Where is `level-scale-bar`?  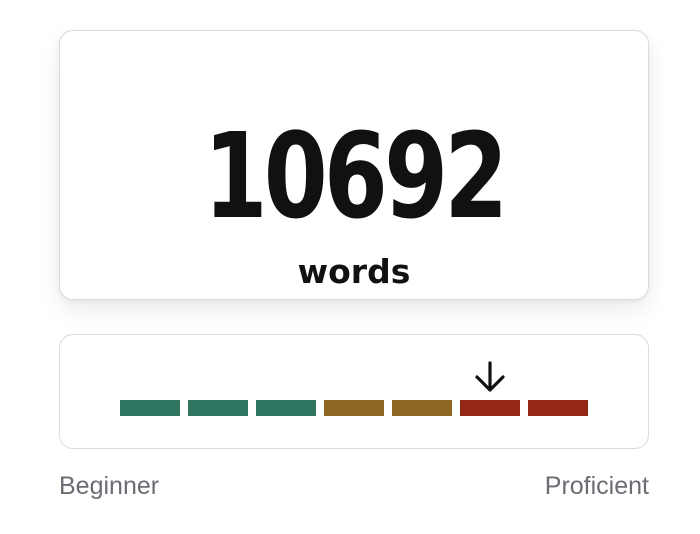 level-scale-bar is located at coordinates (354, 408).